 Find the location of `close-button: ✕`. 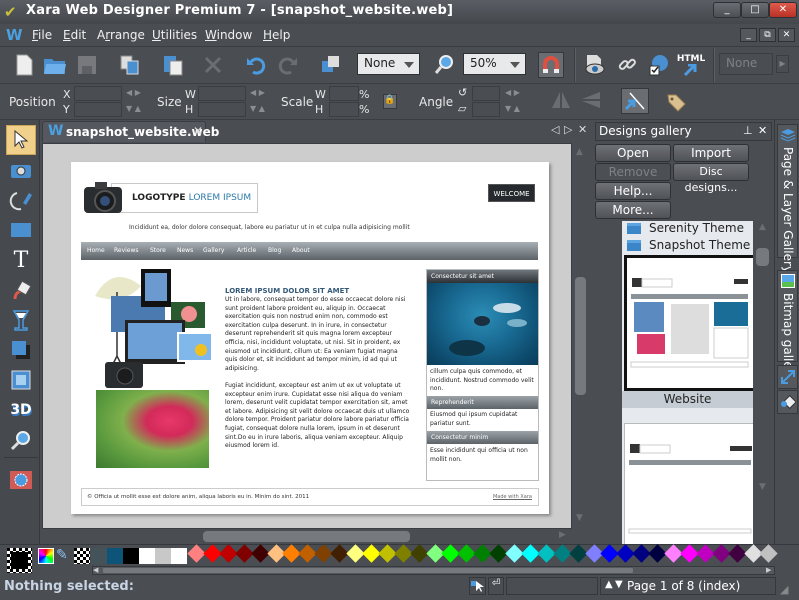

close-button: ✕ is located at coordinates (783, 10).